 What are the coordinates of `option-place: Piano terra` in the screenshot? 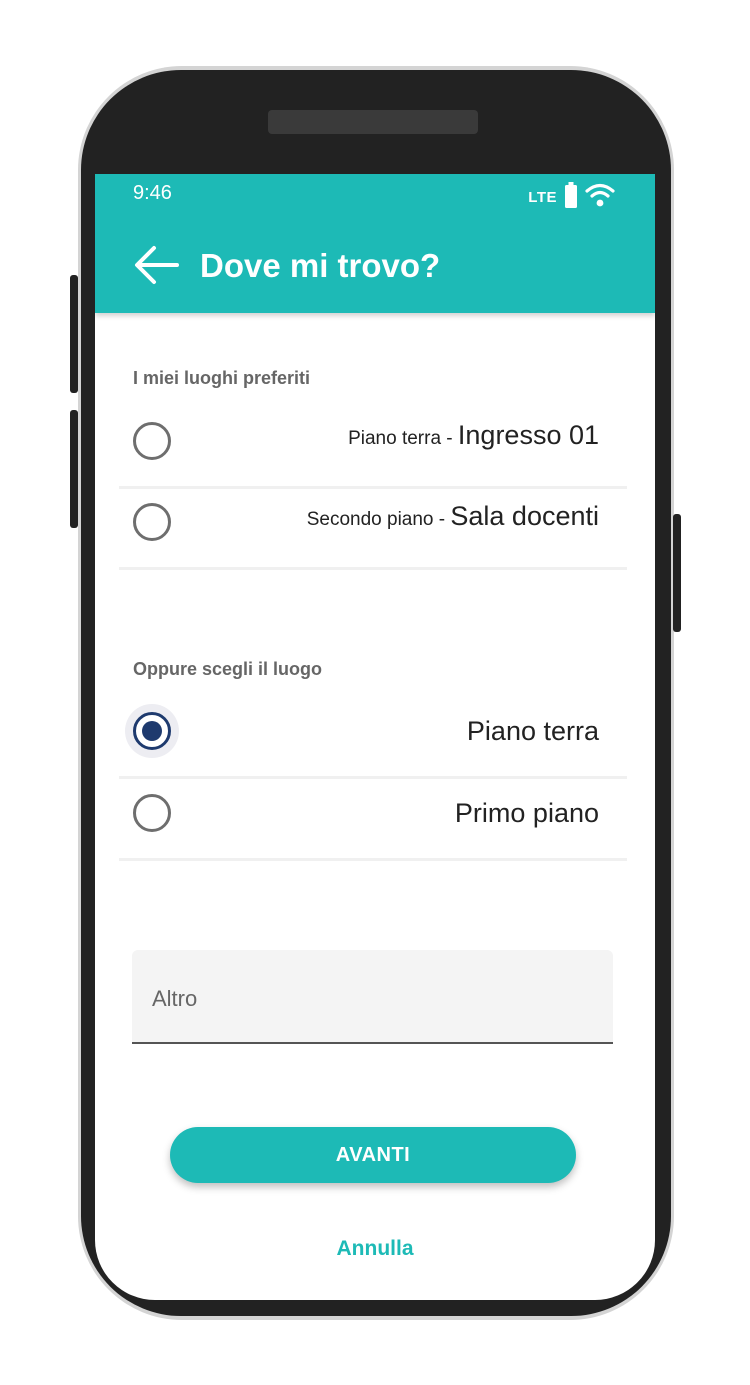 It's located at (532, 731).